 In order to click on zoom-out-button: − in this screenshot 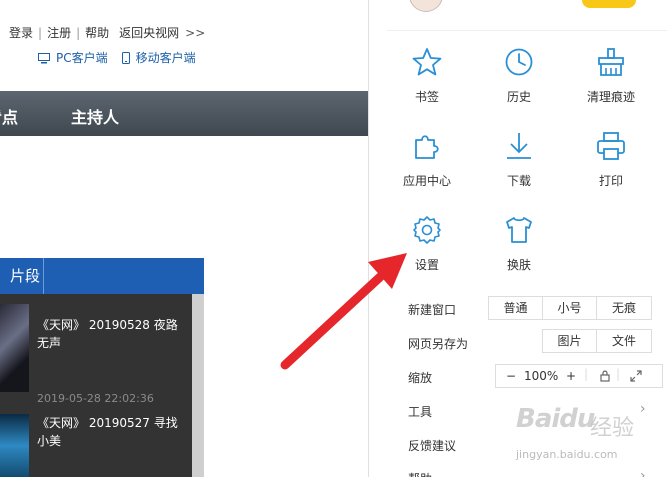, I will do `click(511, 376)`.